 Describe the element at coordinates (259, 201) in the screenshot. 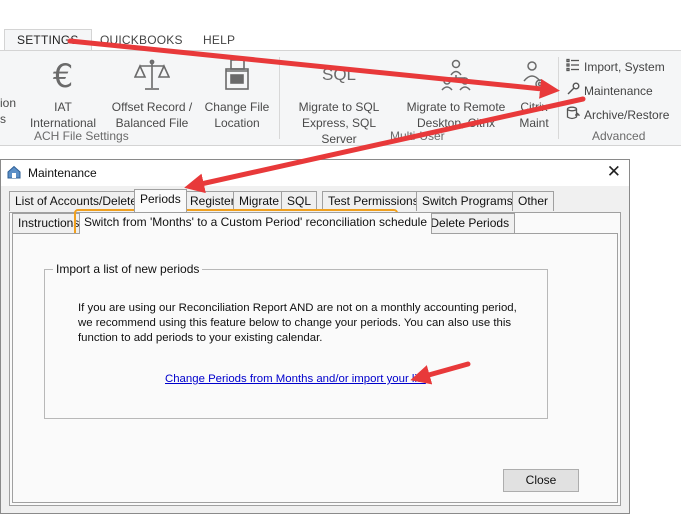

I see `tab-migrate: Migrate` at that location.